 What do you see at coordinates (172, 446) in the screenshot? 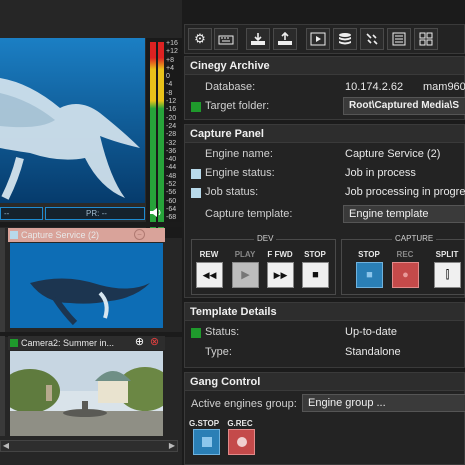
I see `scroll-right-icon: ▶` at bounding box center [172, 446].